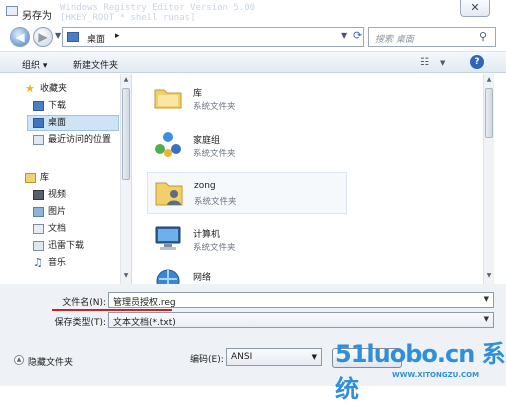 The height and width of the screenshot is (404, 506). Describe the element at coordinates (253, 11) in the screenshot. I see `title-bar: 另存为 ✕` at that location.